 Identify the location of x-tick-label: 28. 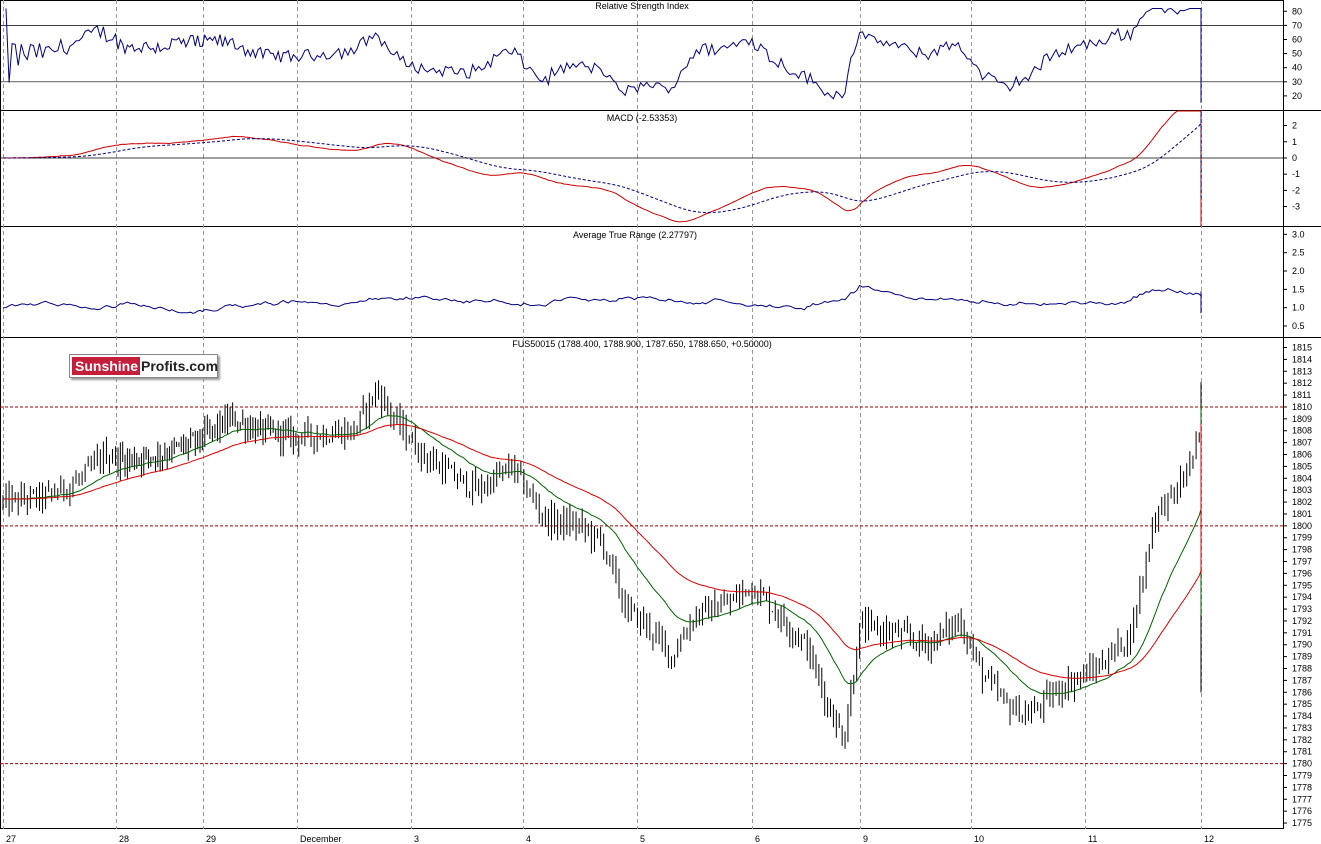
(124, 839).